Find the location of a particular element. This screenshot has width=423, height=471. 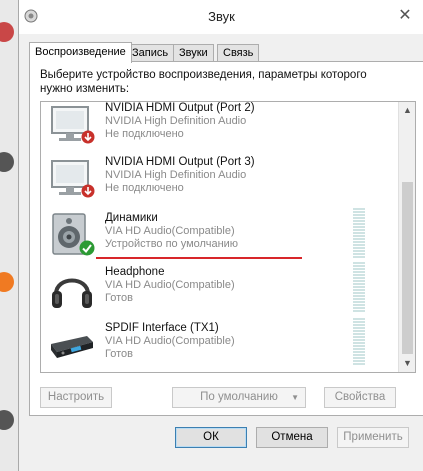

set-default-button: По умолчанию ▼ is located at coordinates (239, 397).